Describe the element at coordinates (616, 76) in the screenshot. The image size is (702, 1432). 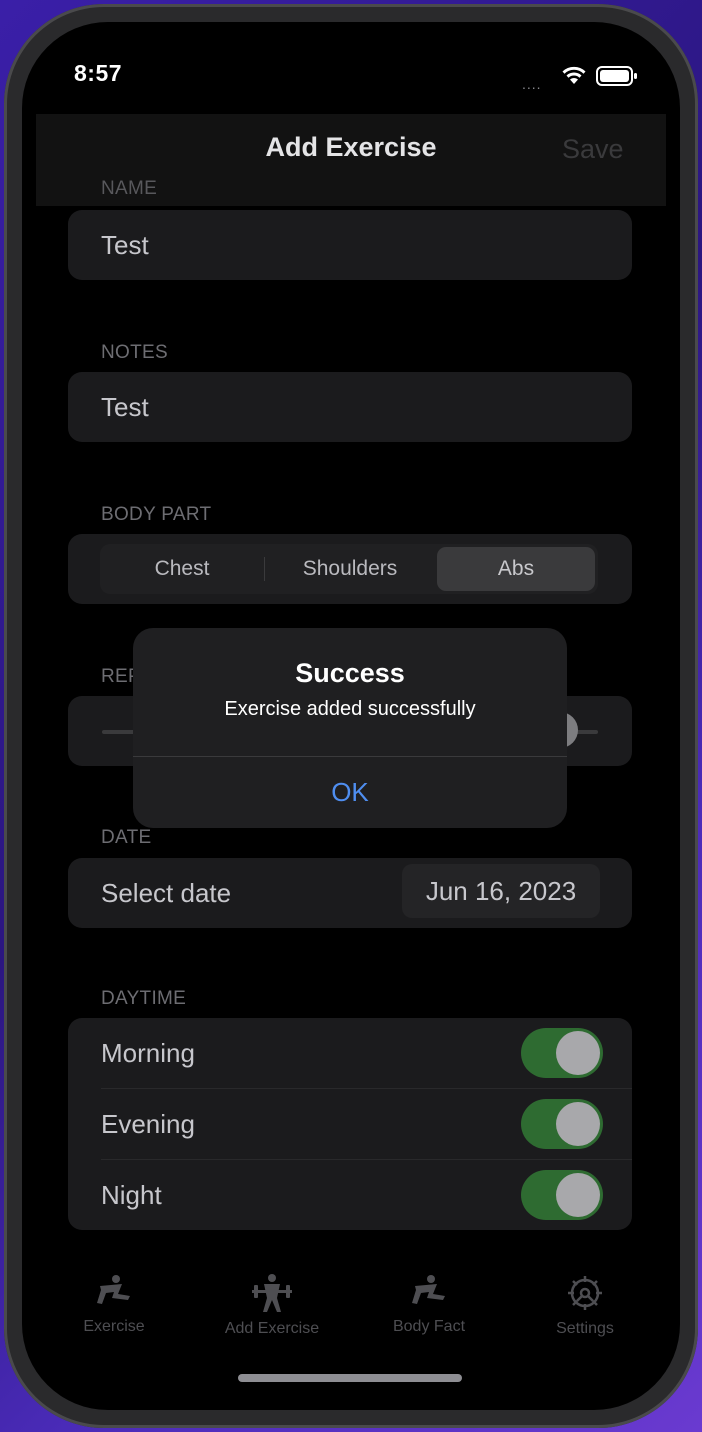
I see `battery-icon` at that location.